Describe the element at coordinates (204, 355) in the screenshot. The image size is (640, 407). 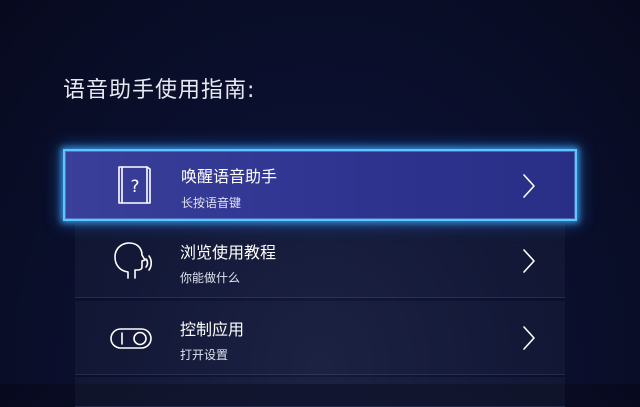
I see `menu-item-subtitle: 打开设置` at that location.